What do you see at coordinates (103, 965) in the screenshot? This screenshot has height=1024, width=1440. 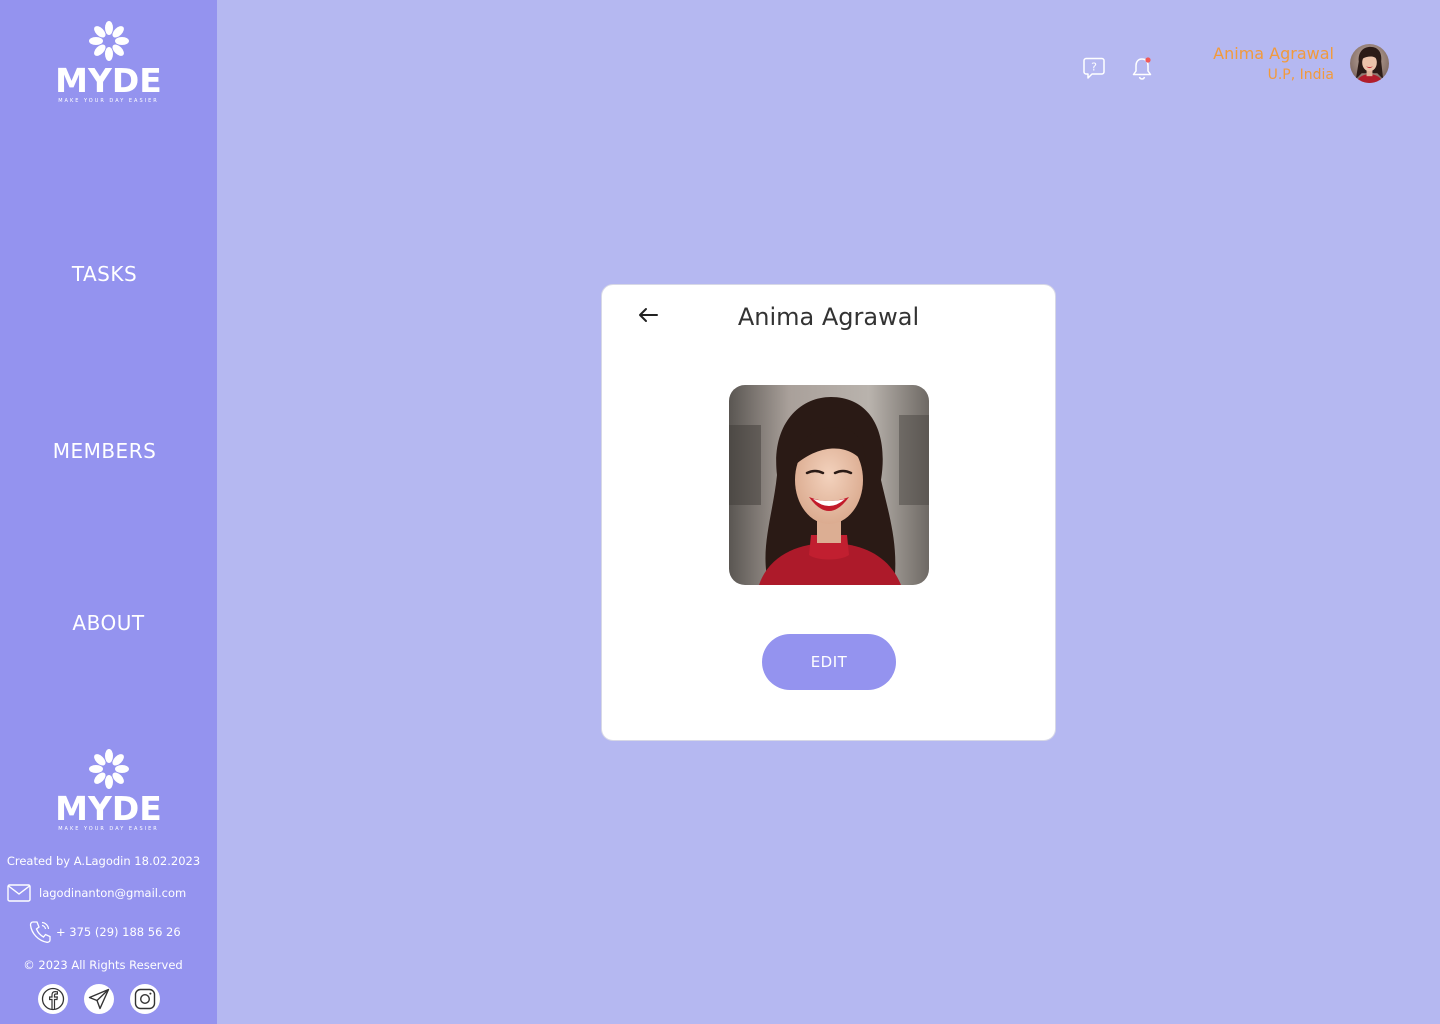 I see `footer-copyright: © 2023 All Rights Reserved` at bounding box center [103, 965].